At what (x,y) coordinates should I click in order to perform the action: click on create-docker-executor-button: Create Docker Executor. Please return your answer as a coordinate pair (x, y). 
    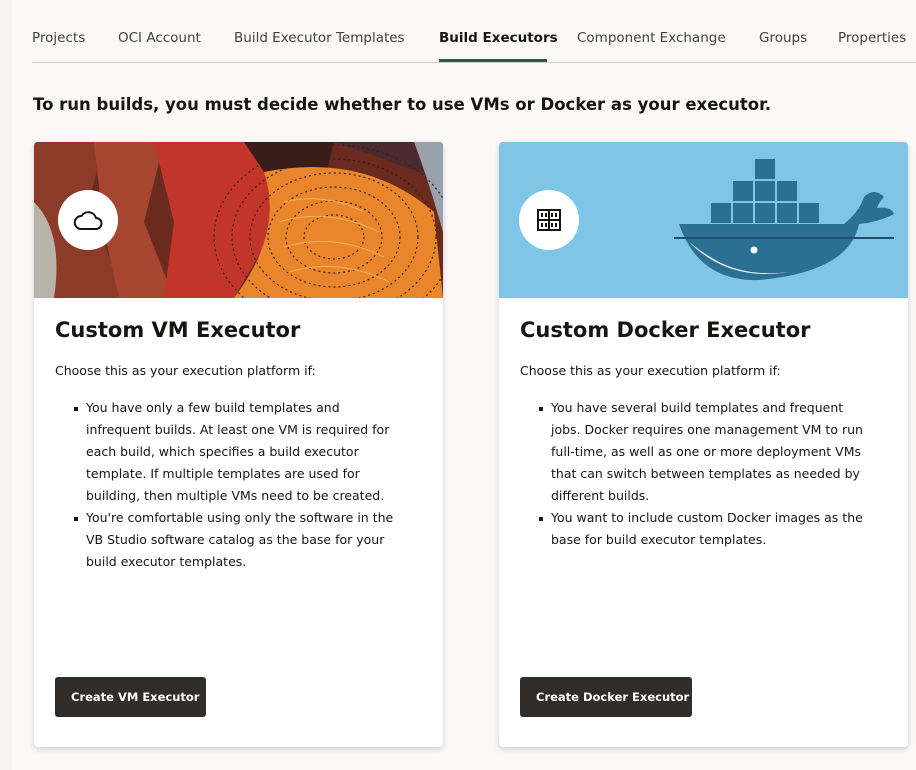
    Looking at the image, I should click on (606, 697).